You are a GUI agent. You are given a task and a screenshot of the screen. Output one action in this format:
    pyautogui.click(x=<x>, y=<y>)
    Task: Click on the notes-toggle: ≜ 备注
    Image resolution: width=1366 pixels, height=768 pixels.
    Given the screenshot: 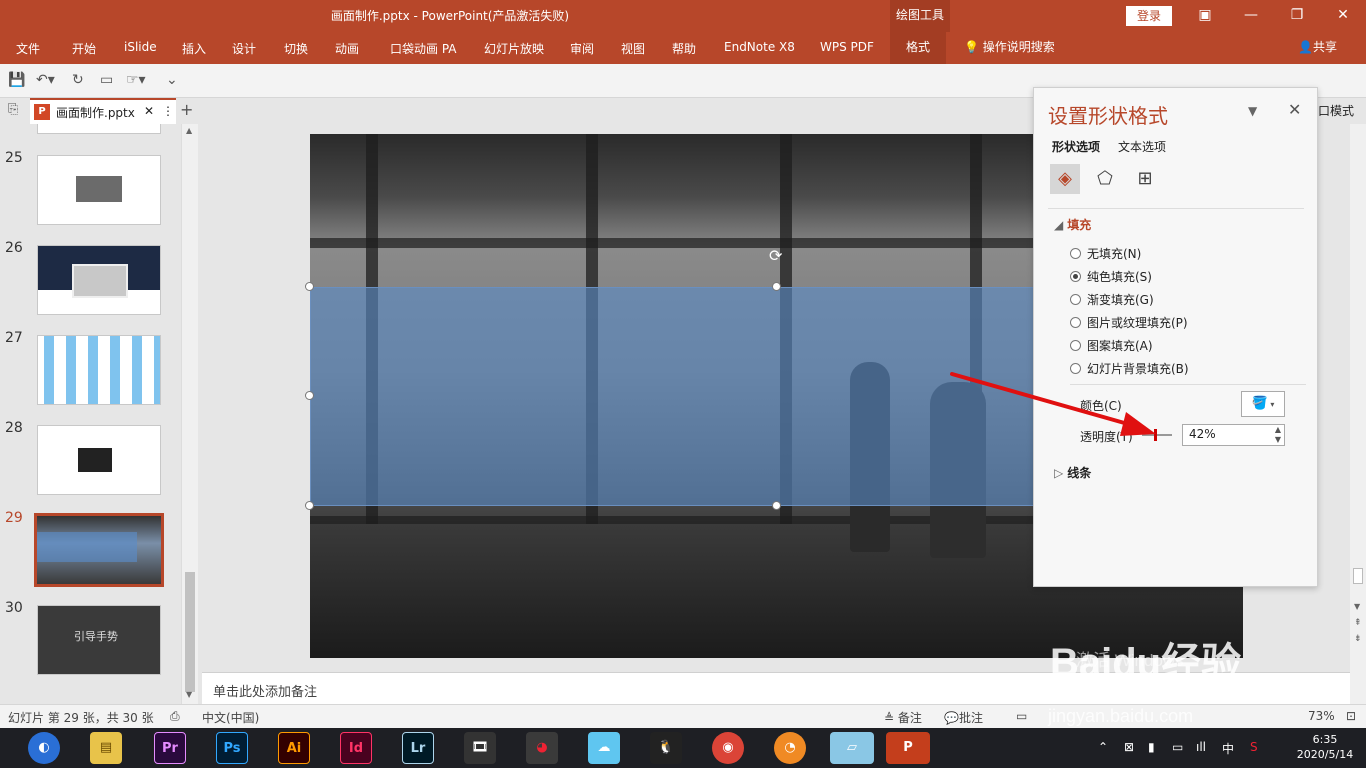 What is the action you would take?
    pyautogui.click(x=903, y=717)
    